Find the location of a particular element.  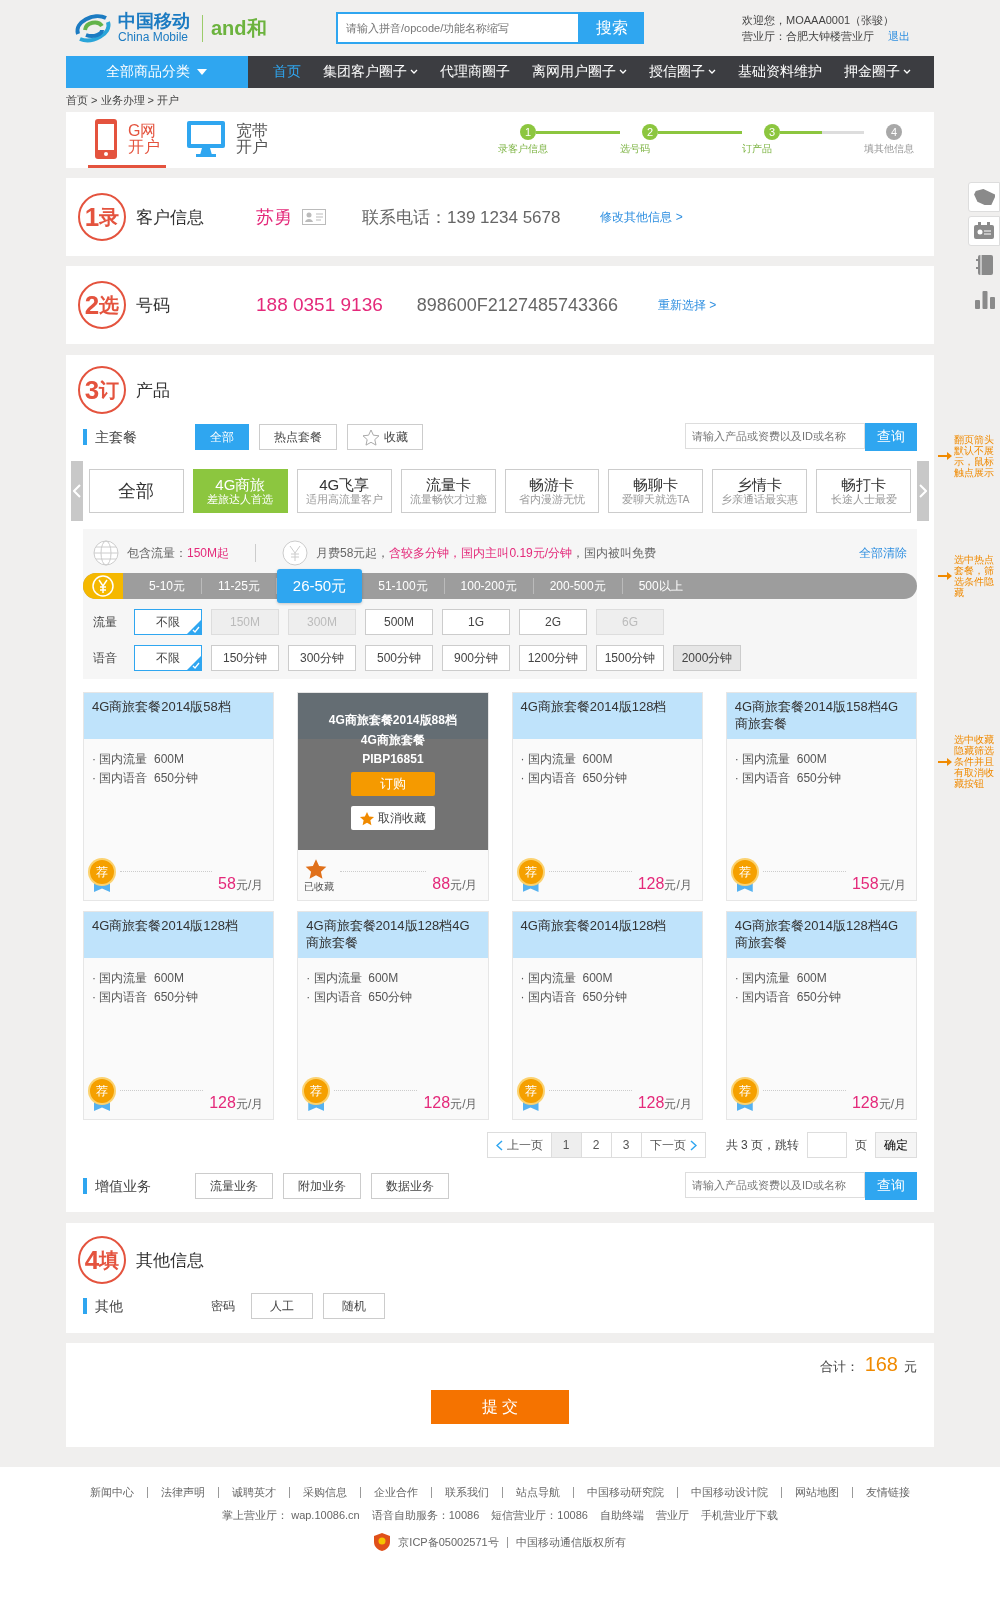

category-tab: 乡情卡 乡亲通话最实惠 is located at coordinates (760, 491).